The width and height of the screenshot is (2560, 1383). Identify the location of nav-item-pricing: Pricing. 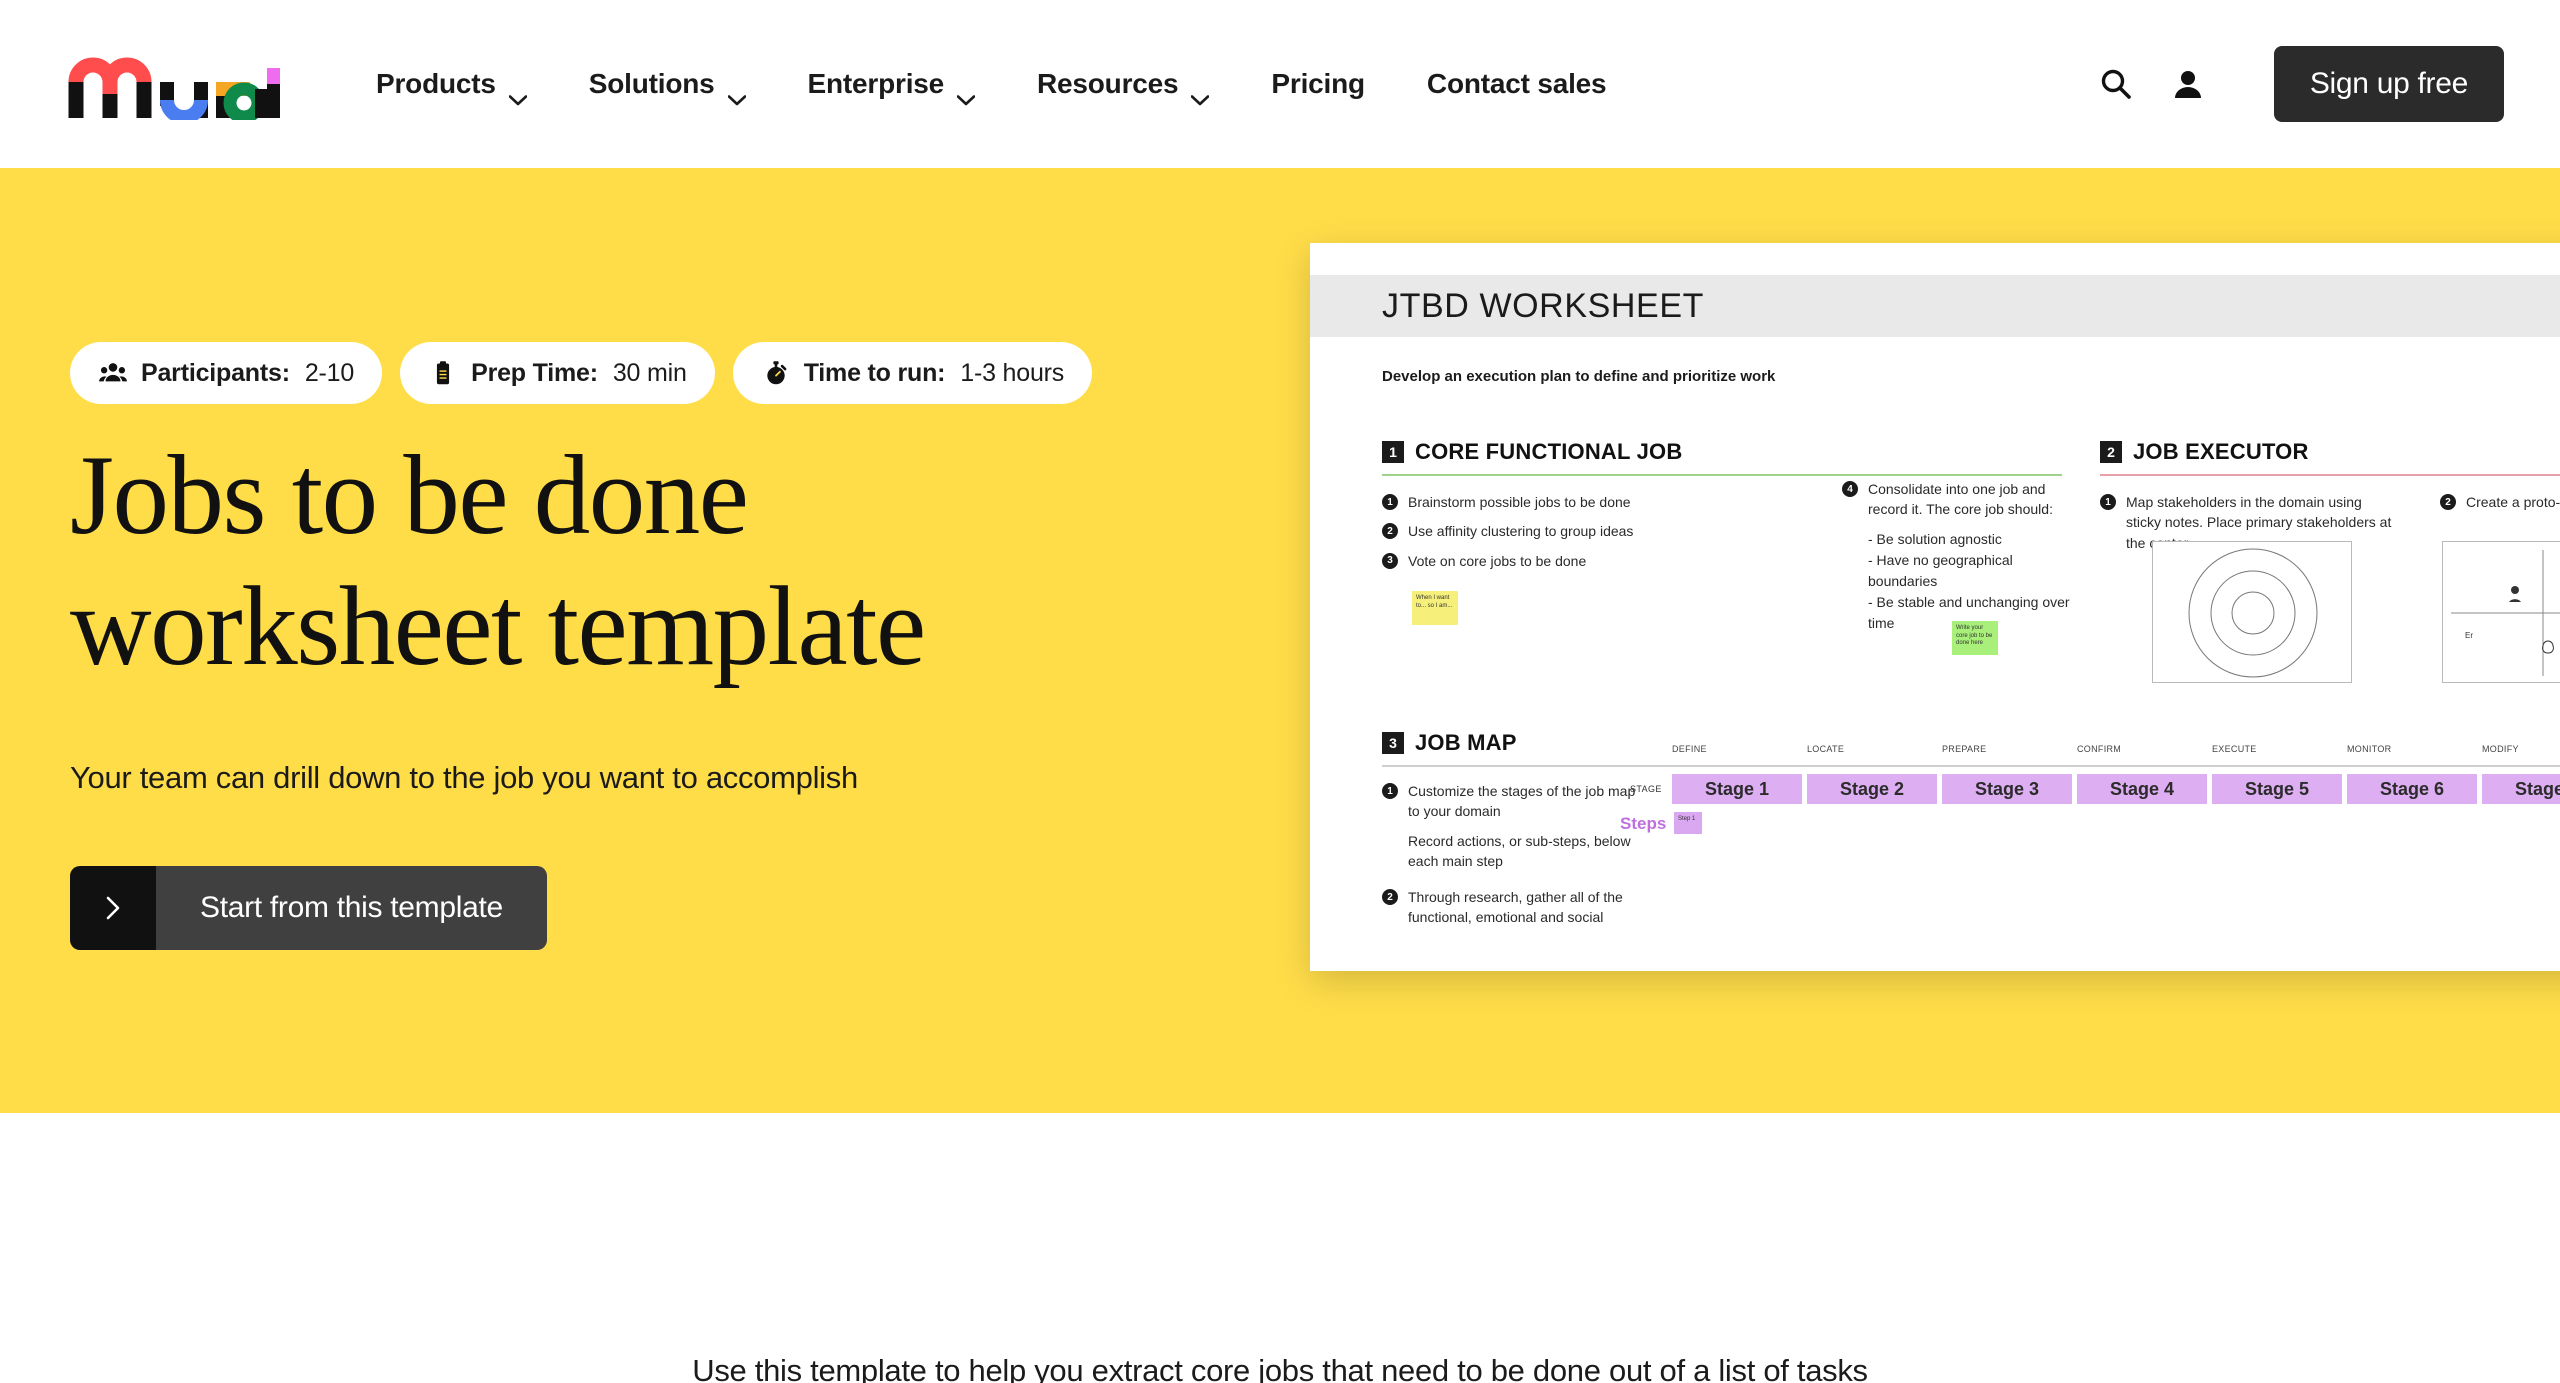
(1318, 84).